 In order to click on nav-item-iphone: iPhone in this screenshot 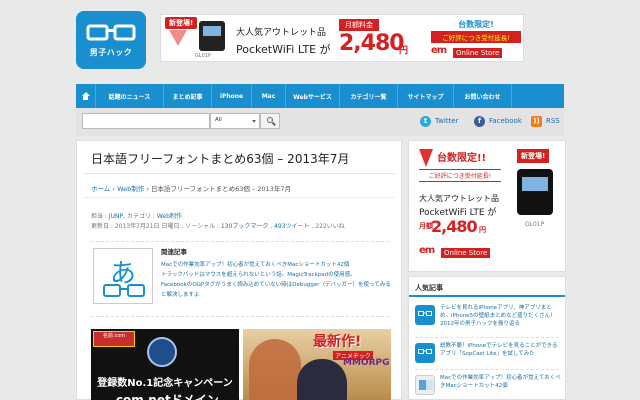, I will do `click(232, 96)`.